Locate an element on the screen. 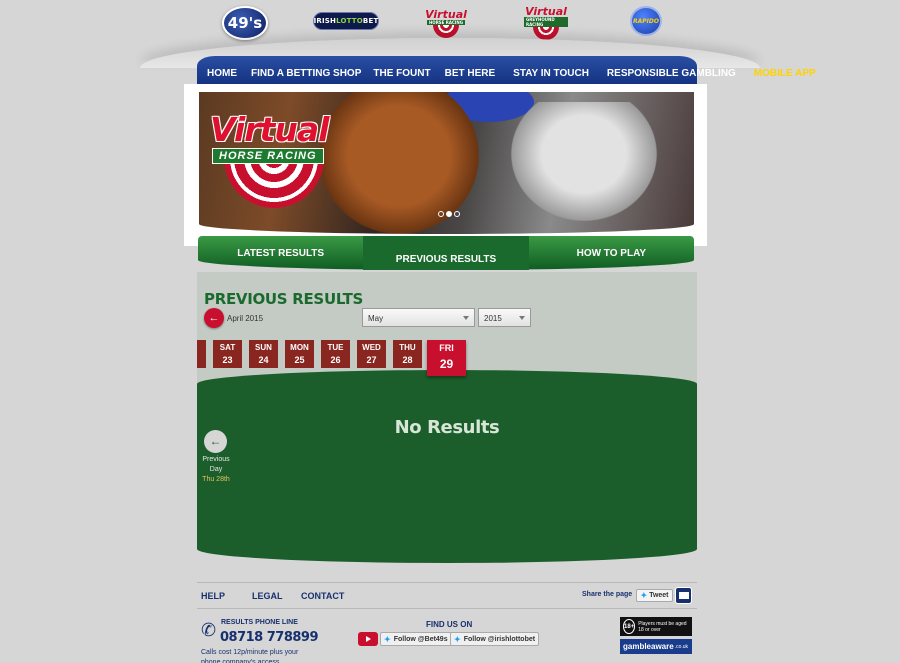 This screenshot has width=900, height=663. day-num: 28 is located at coordinates (407, 360).